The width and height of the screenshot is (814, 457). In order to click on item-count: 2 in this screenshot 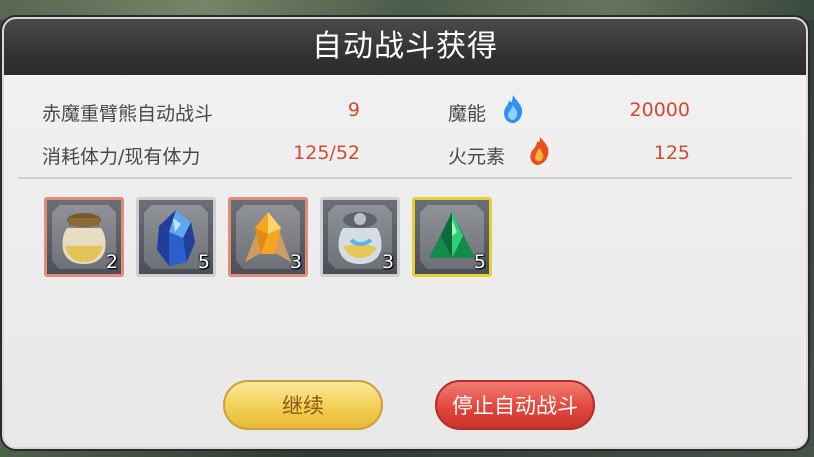, I will do `click(111, 262)`.